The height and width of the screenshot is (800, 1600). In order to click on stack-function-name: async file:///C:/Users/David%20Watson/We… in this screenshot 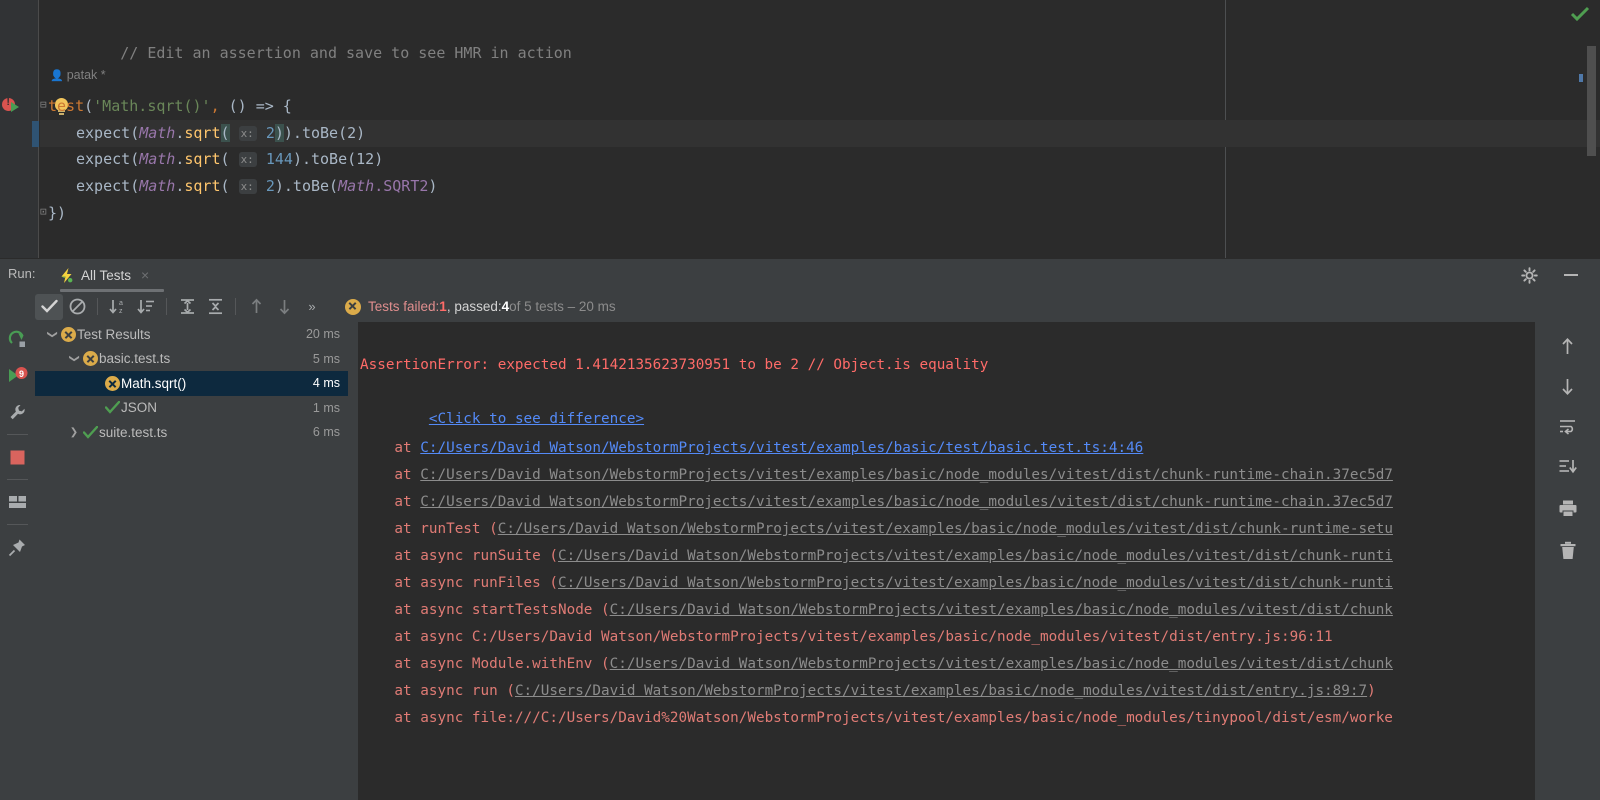, I will do `click(906, 718)`.